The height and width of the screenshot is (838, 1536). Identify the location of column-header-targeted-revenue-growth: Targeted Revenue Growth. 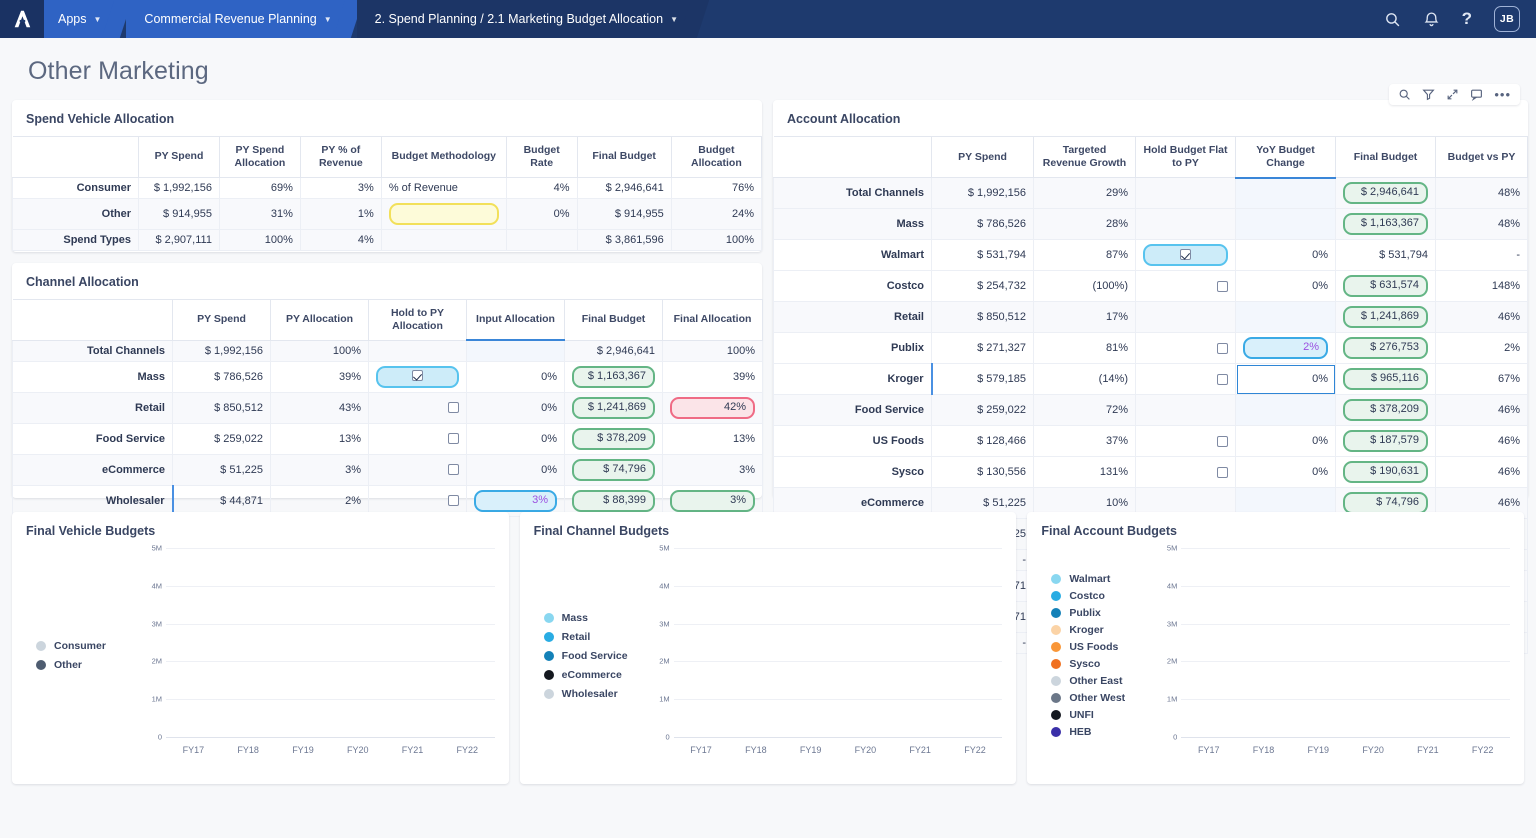
(1084, 157).